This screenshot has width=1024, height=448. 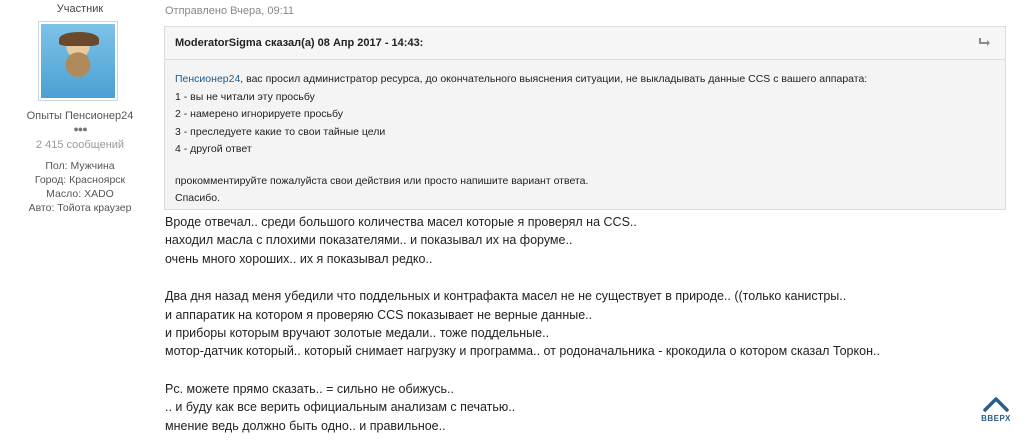 What do you see at coordinates (80, 9) in the screenshot?
I see `author-role: Участник` at bounding box center [80, 9].